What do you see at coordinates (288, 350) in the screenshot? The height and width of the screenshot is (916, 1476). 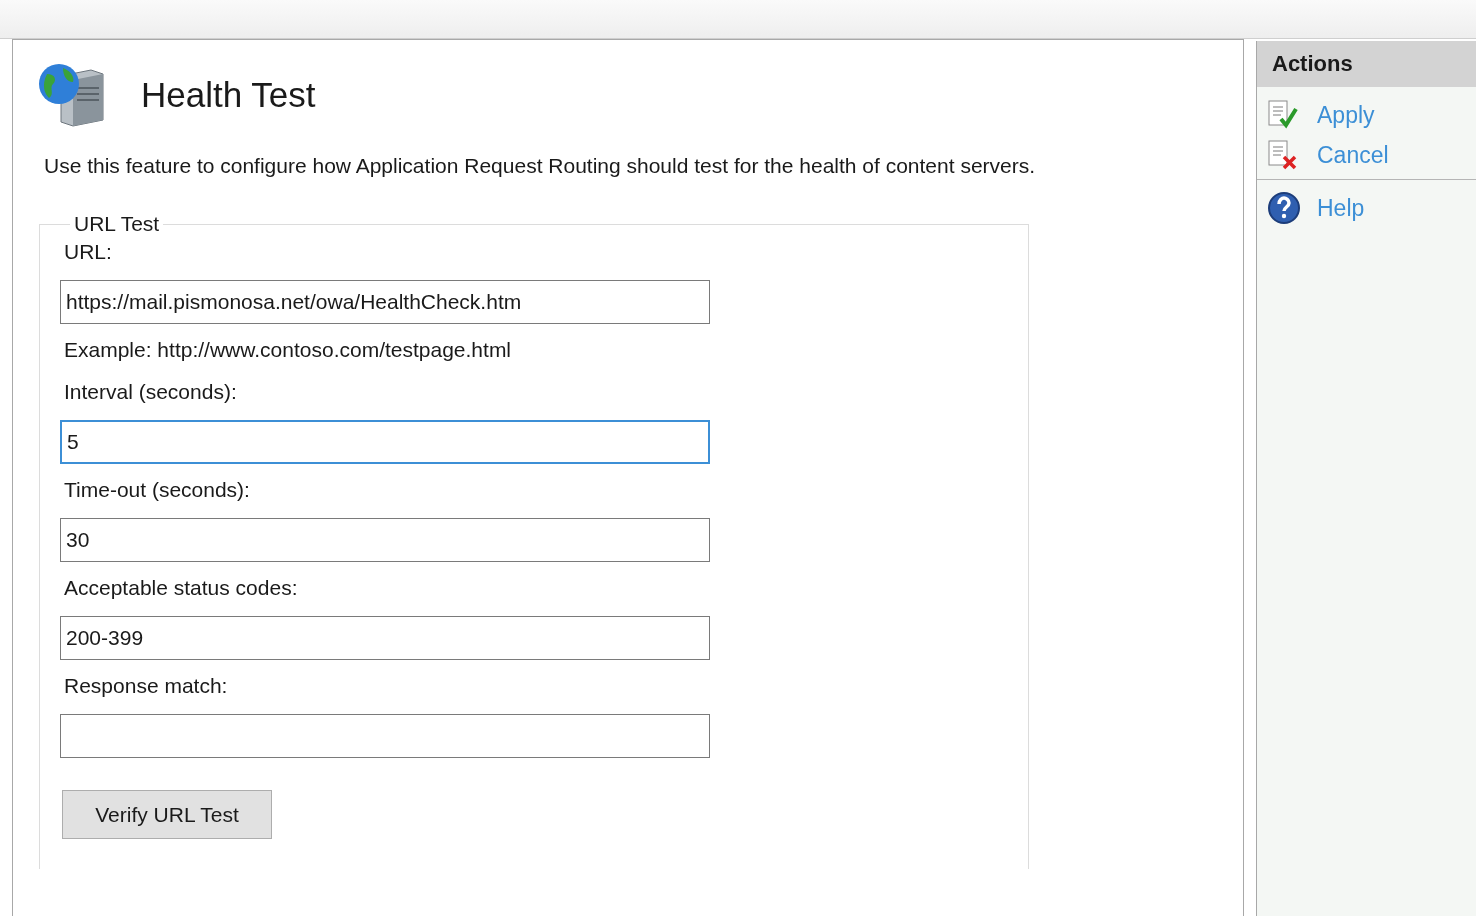 I see `example-text: Example: http://www.contoso.com/testpage.html` at bounding box center [288, 350].